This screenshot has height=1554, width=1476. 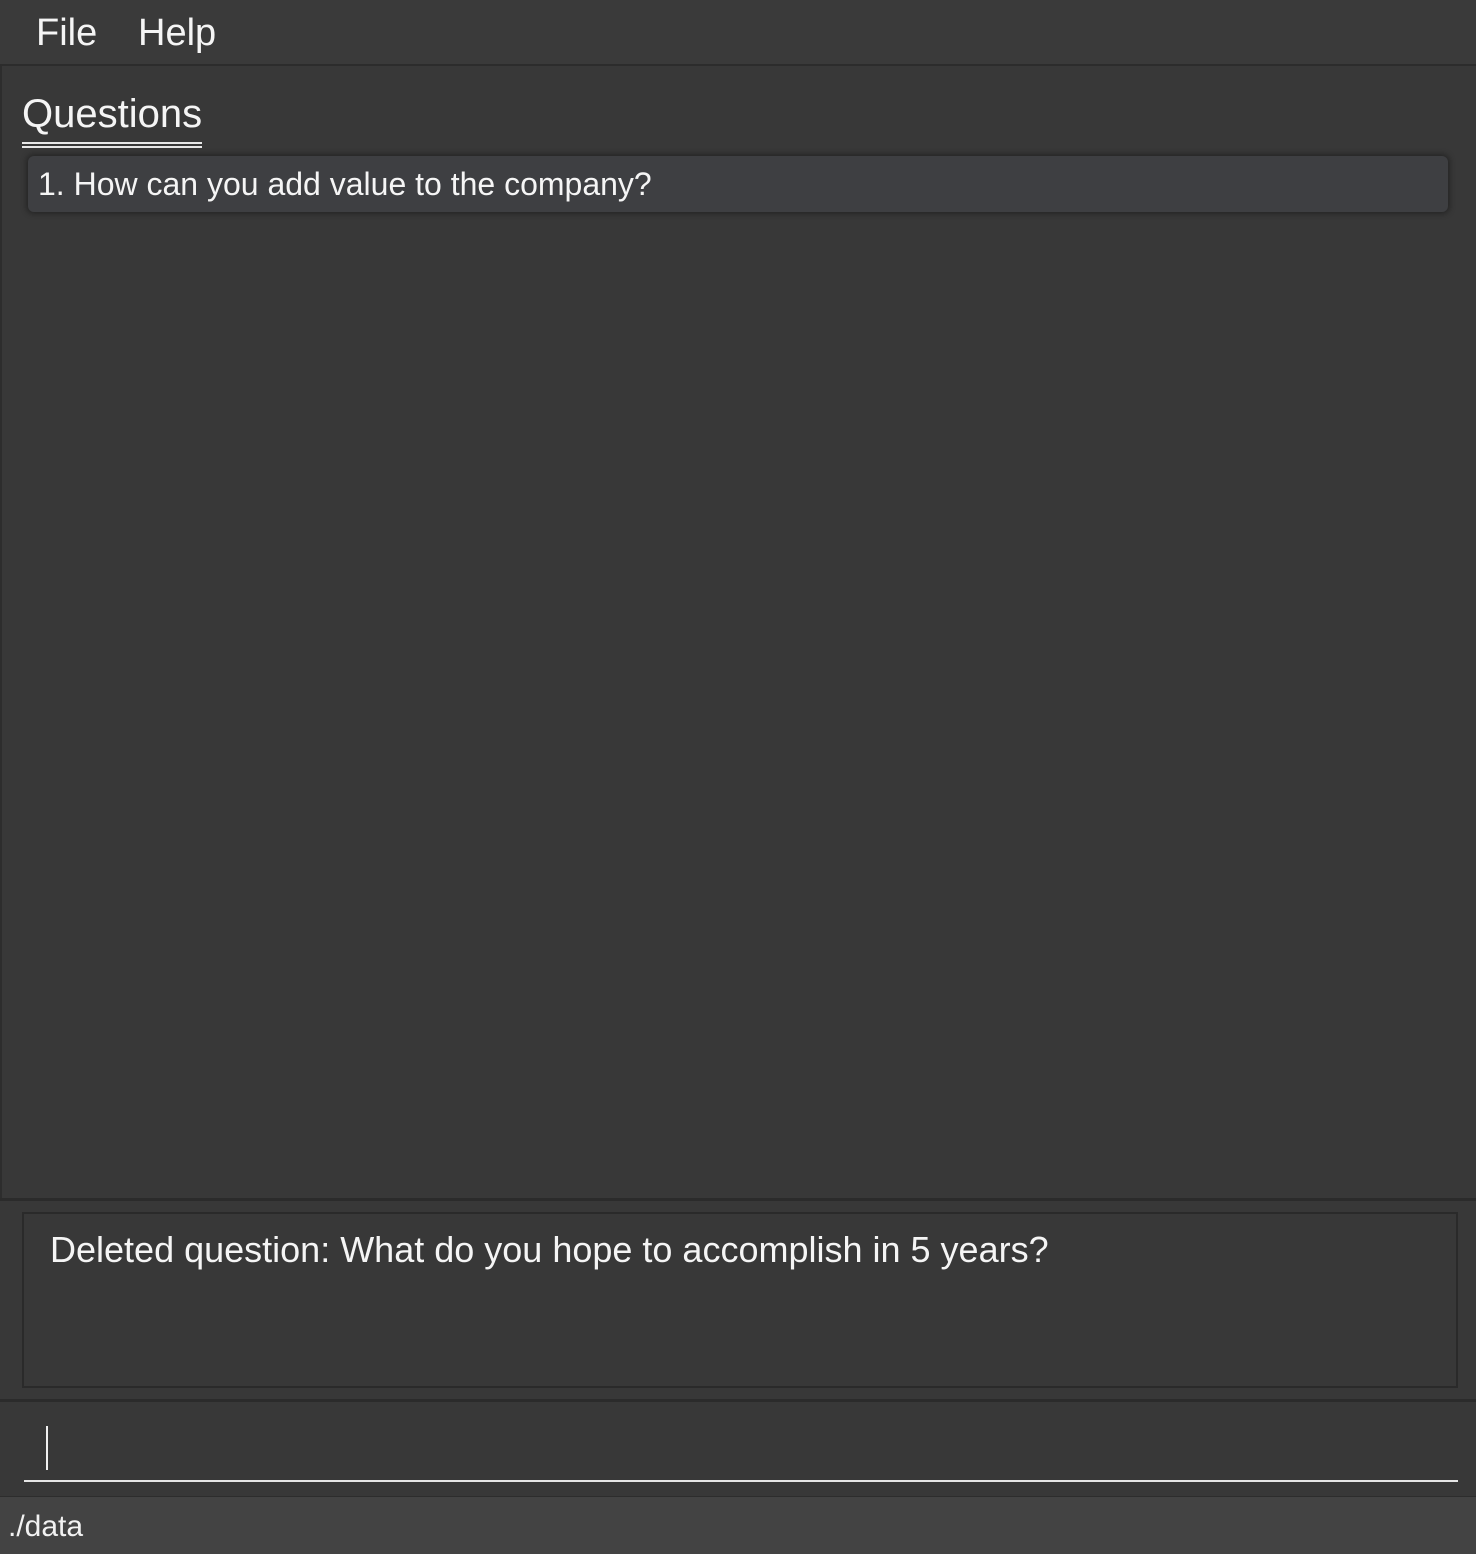 I want to click on menu-bar: File Help, so click(x=738, y=33).